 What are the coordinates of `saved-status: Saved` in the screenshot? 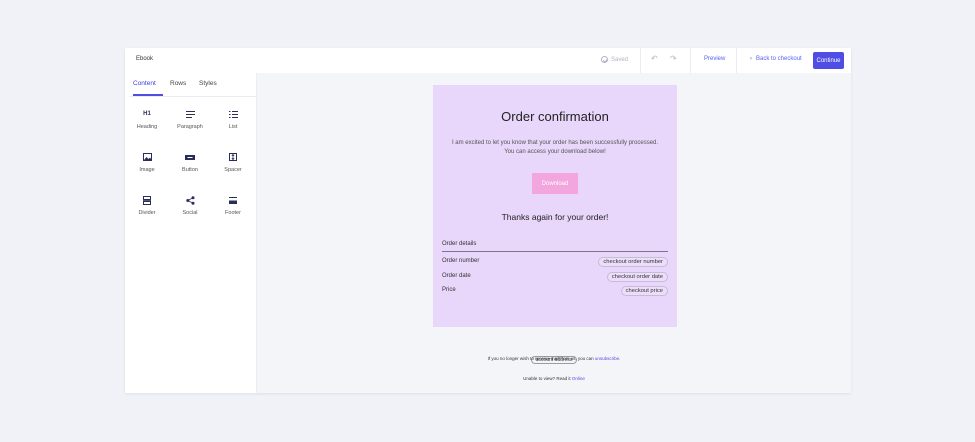 It's located at (614, 59).